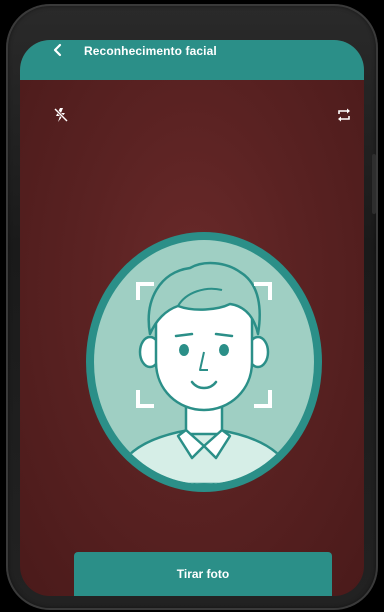 The width and height of the screenshot is (384, 612). I want to click on flash-off-icon, so click(61, 117).